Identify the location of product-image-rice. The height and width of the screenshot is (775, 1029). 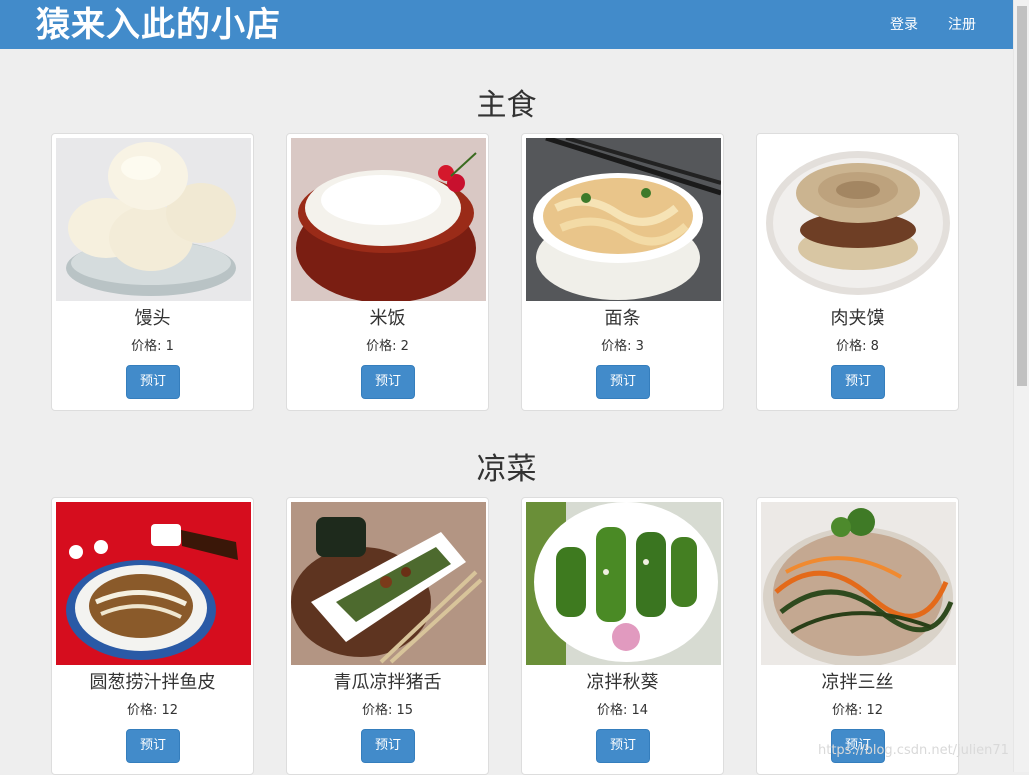
(388, 219).